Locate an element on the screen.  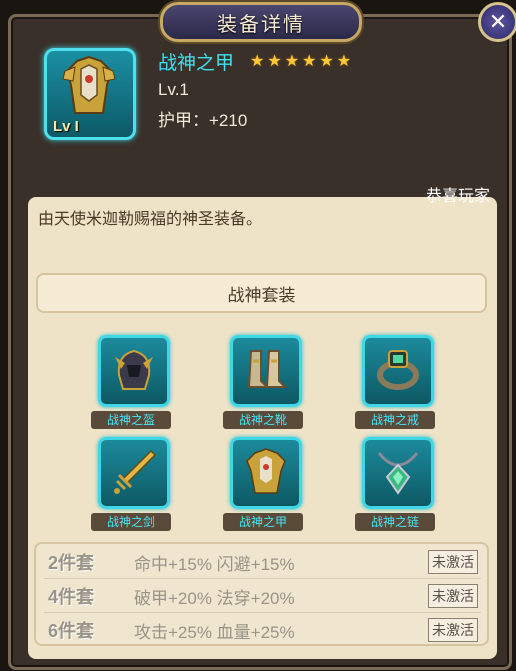
sword-icon is located at coordinates (135, 471).